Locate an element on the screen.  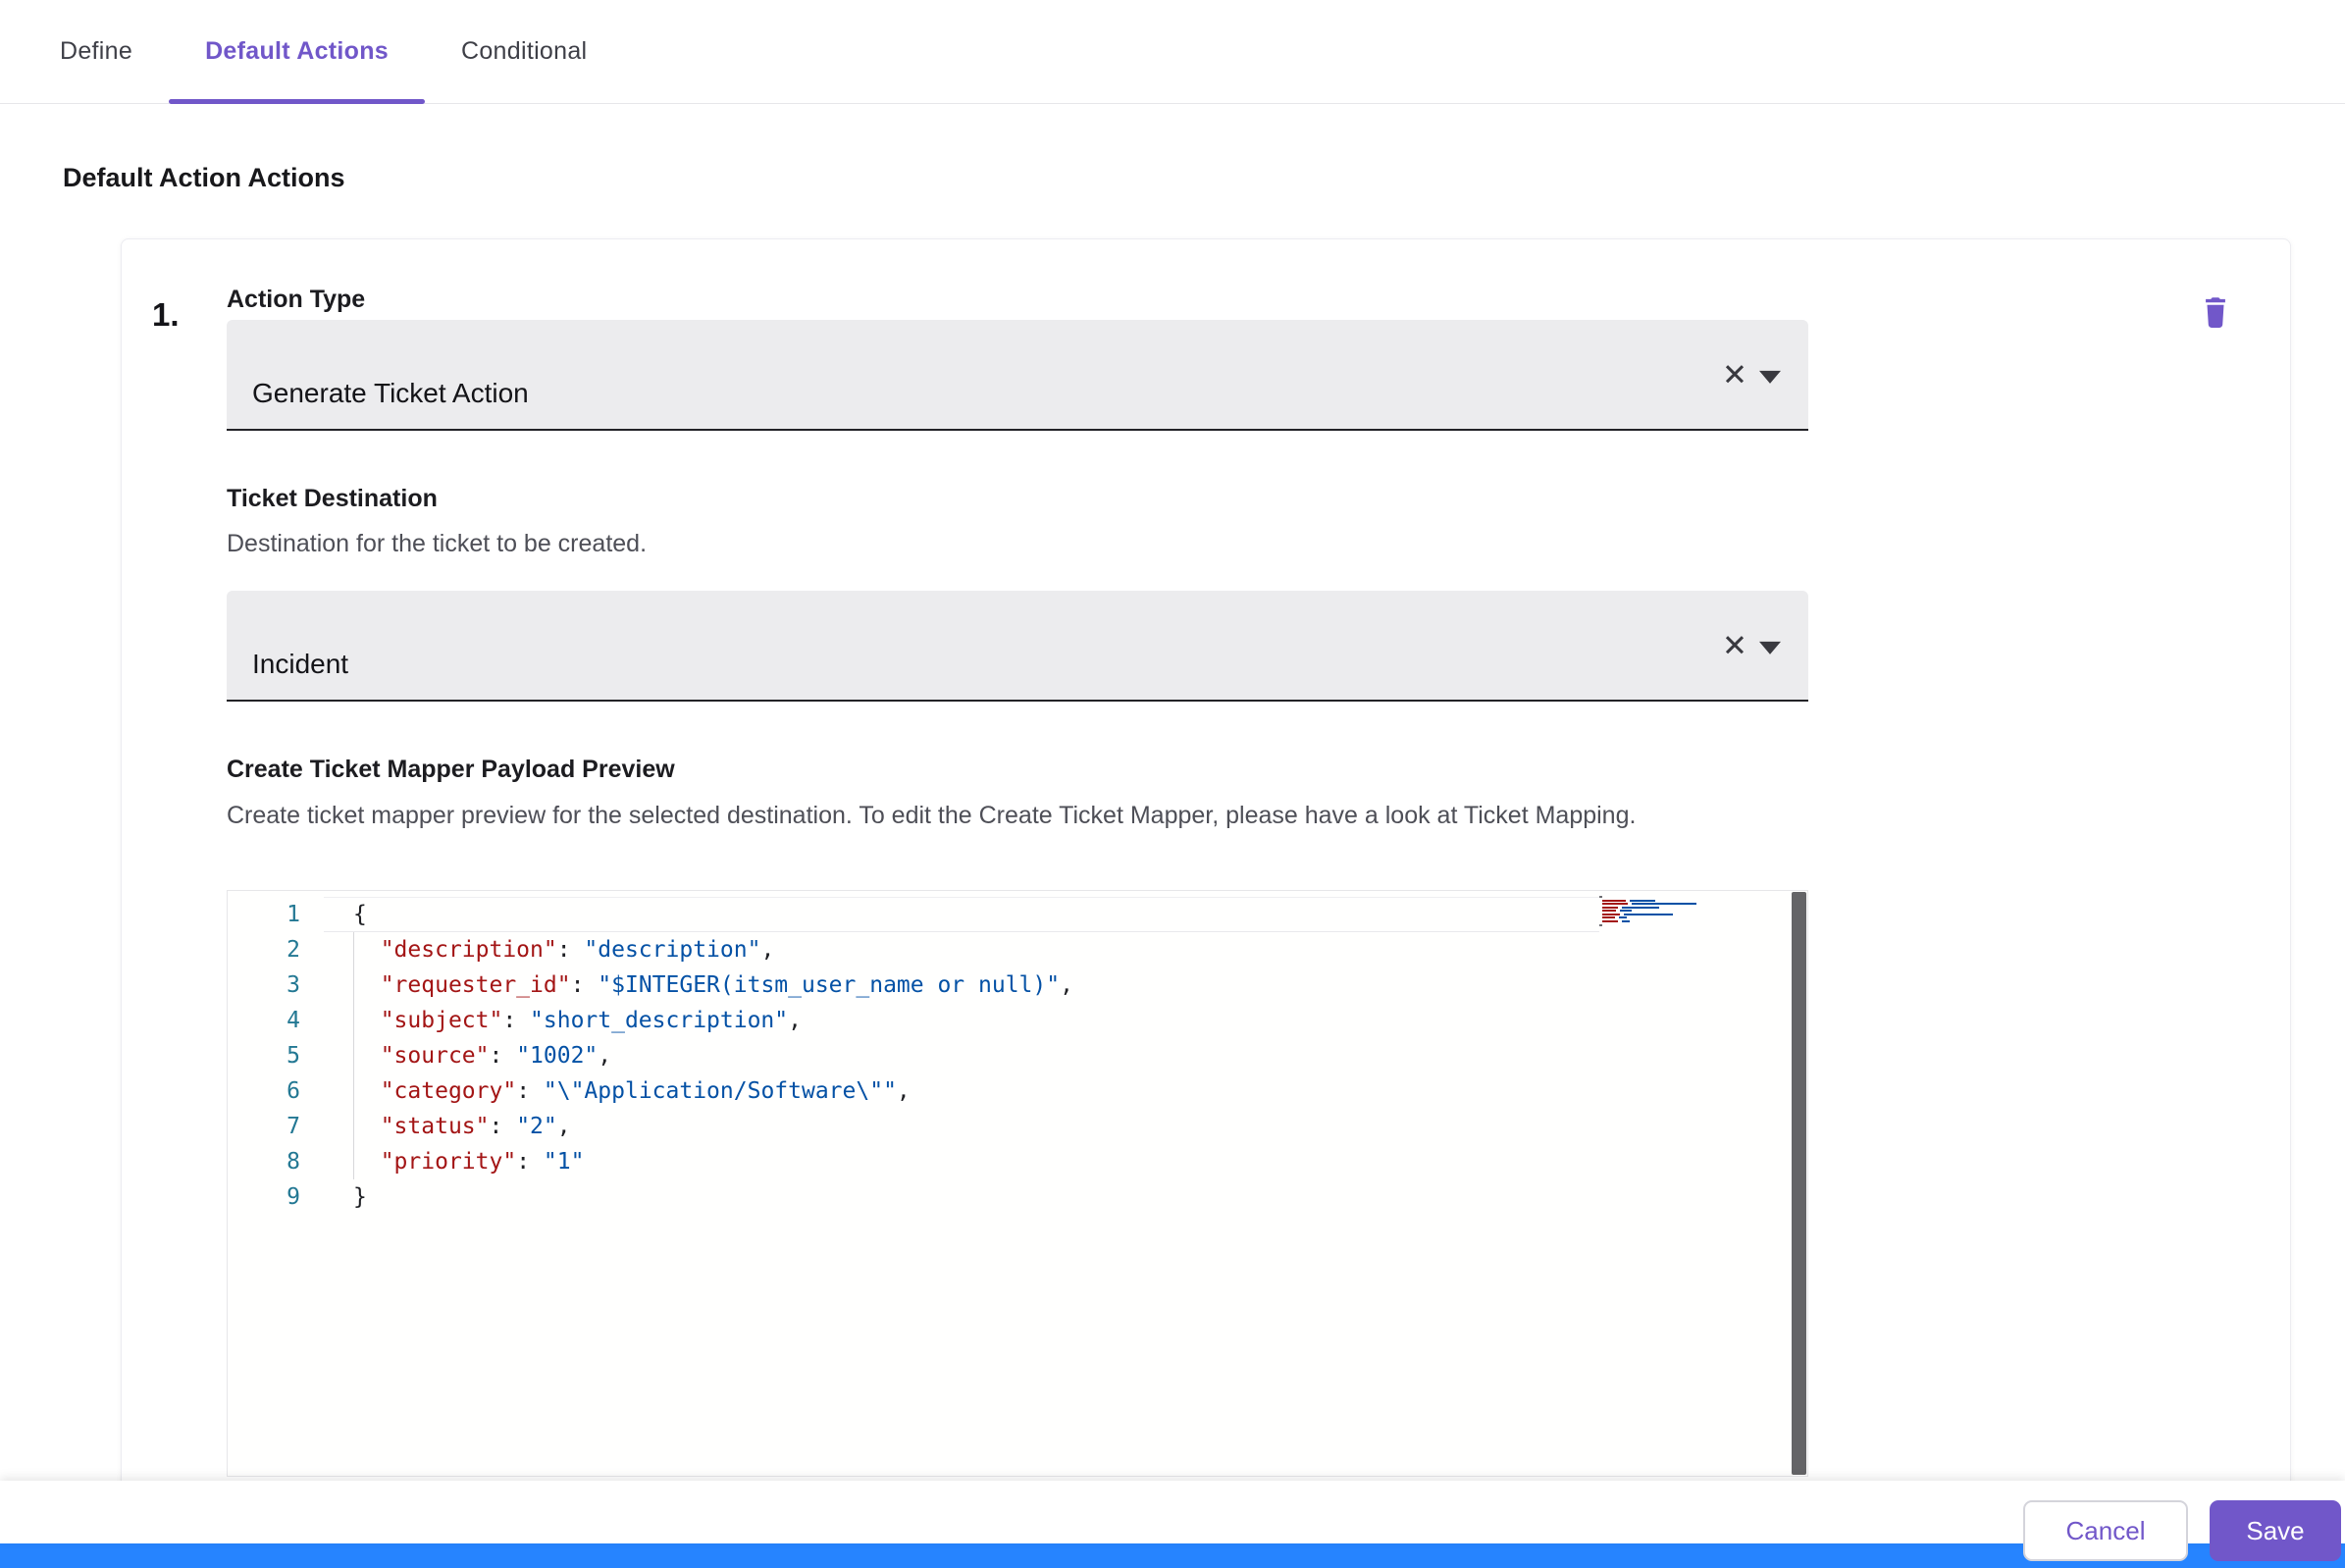
tab-define: Define is located at coordinates (96, 51).